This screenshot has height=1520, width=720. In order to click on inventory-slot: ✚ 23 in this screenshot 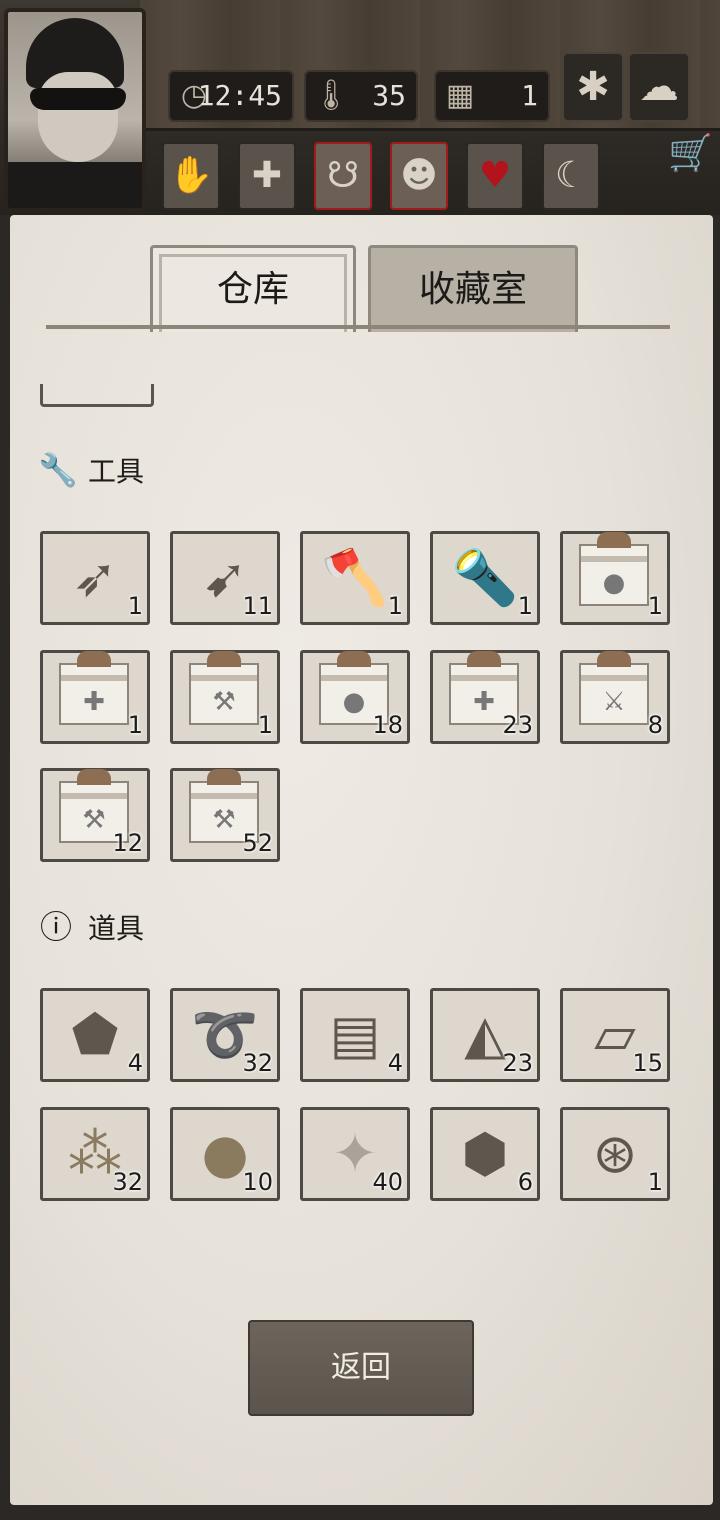, I will do `click(485, 697)`.